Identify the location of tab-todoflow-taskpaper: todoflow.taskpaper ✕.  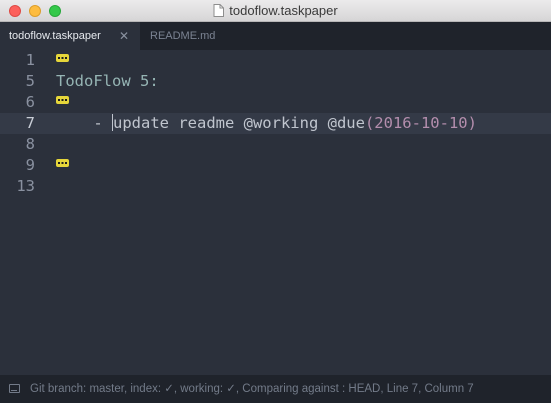
(70, 36).